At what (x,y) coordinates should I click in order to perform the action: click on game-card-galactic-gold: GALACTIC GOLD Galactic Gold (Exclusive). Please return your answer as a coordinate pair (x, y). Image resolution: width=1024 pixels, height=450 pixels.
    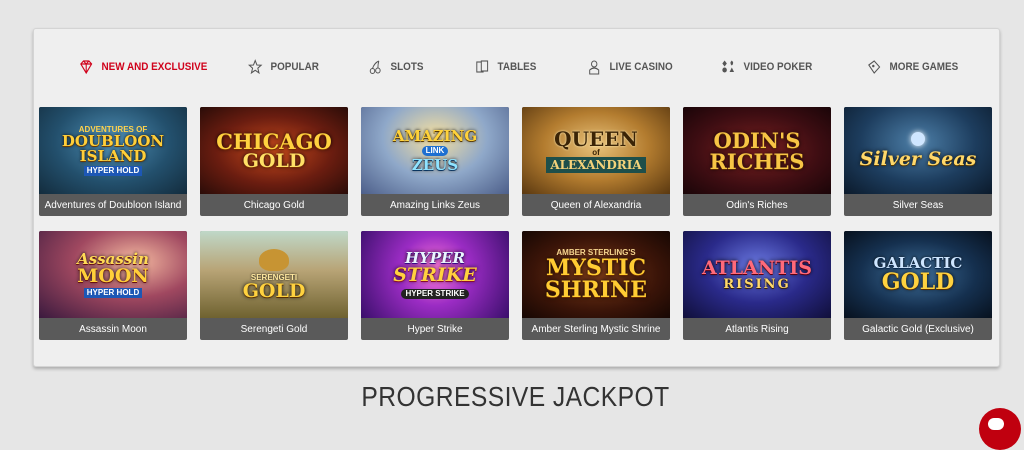
    Looking at the image, I should click on (918, 285).